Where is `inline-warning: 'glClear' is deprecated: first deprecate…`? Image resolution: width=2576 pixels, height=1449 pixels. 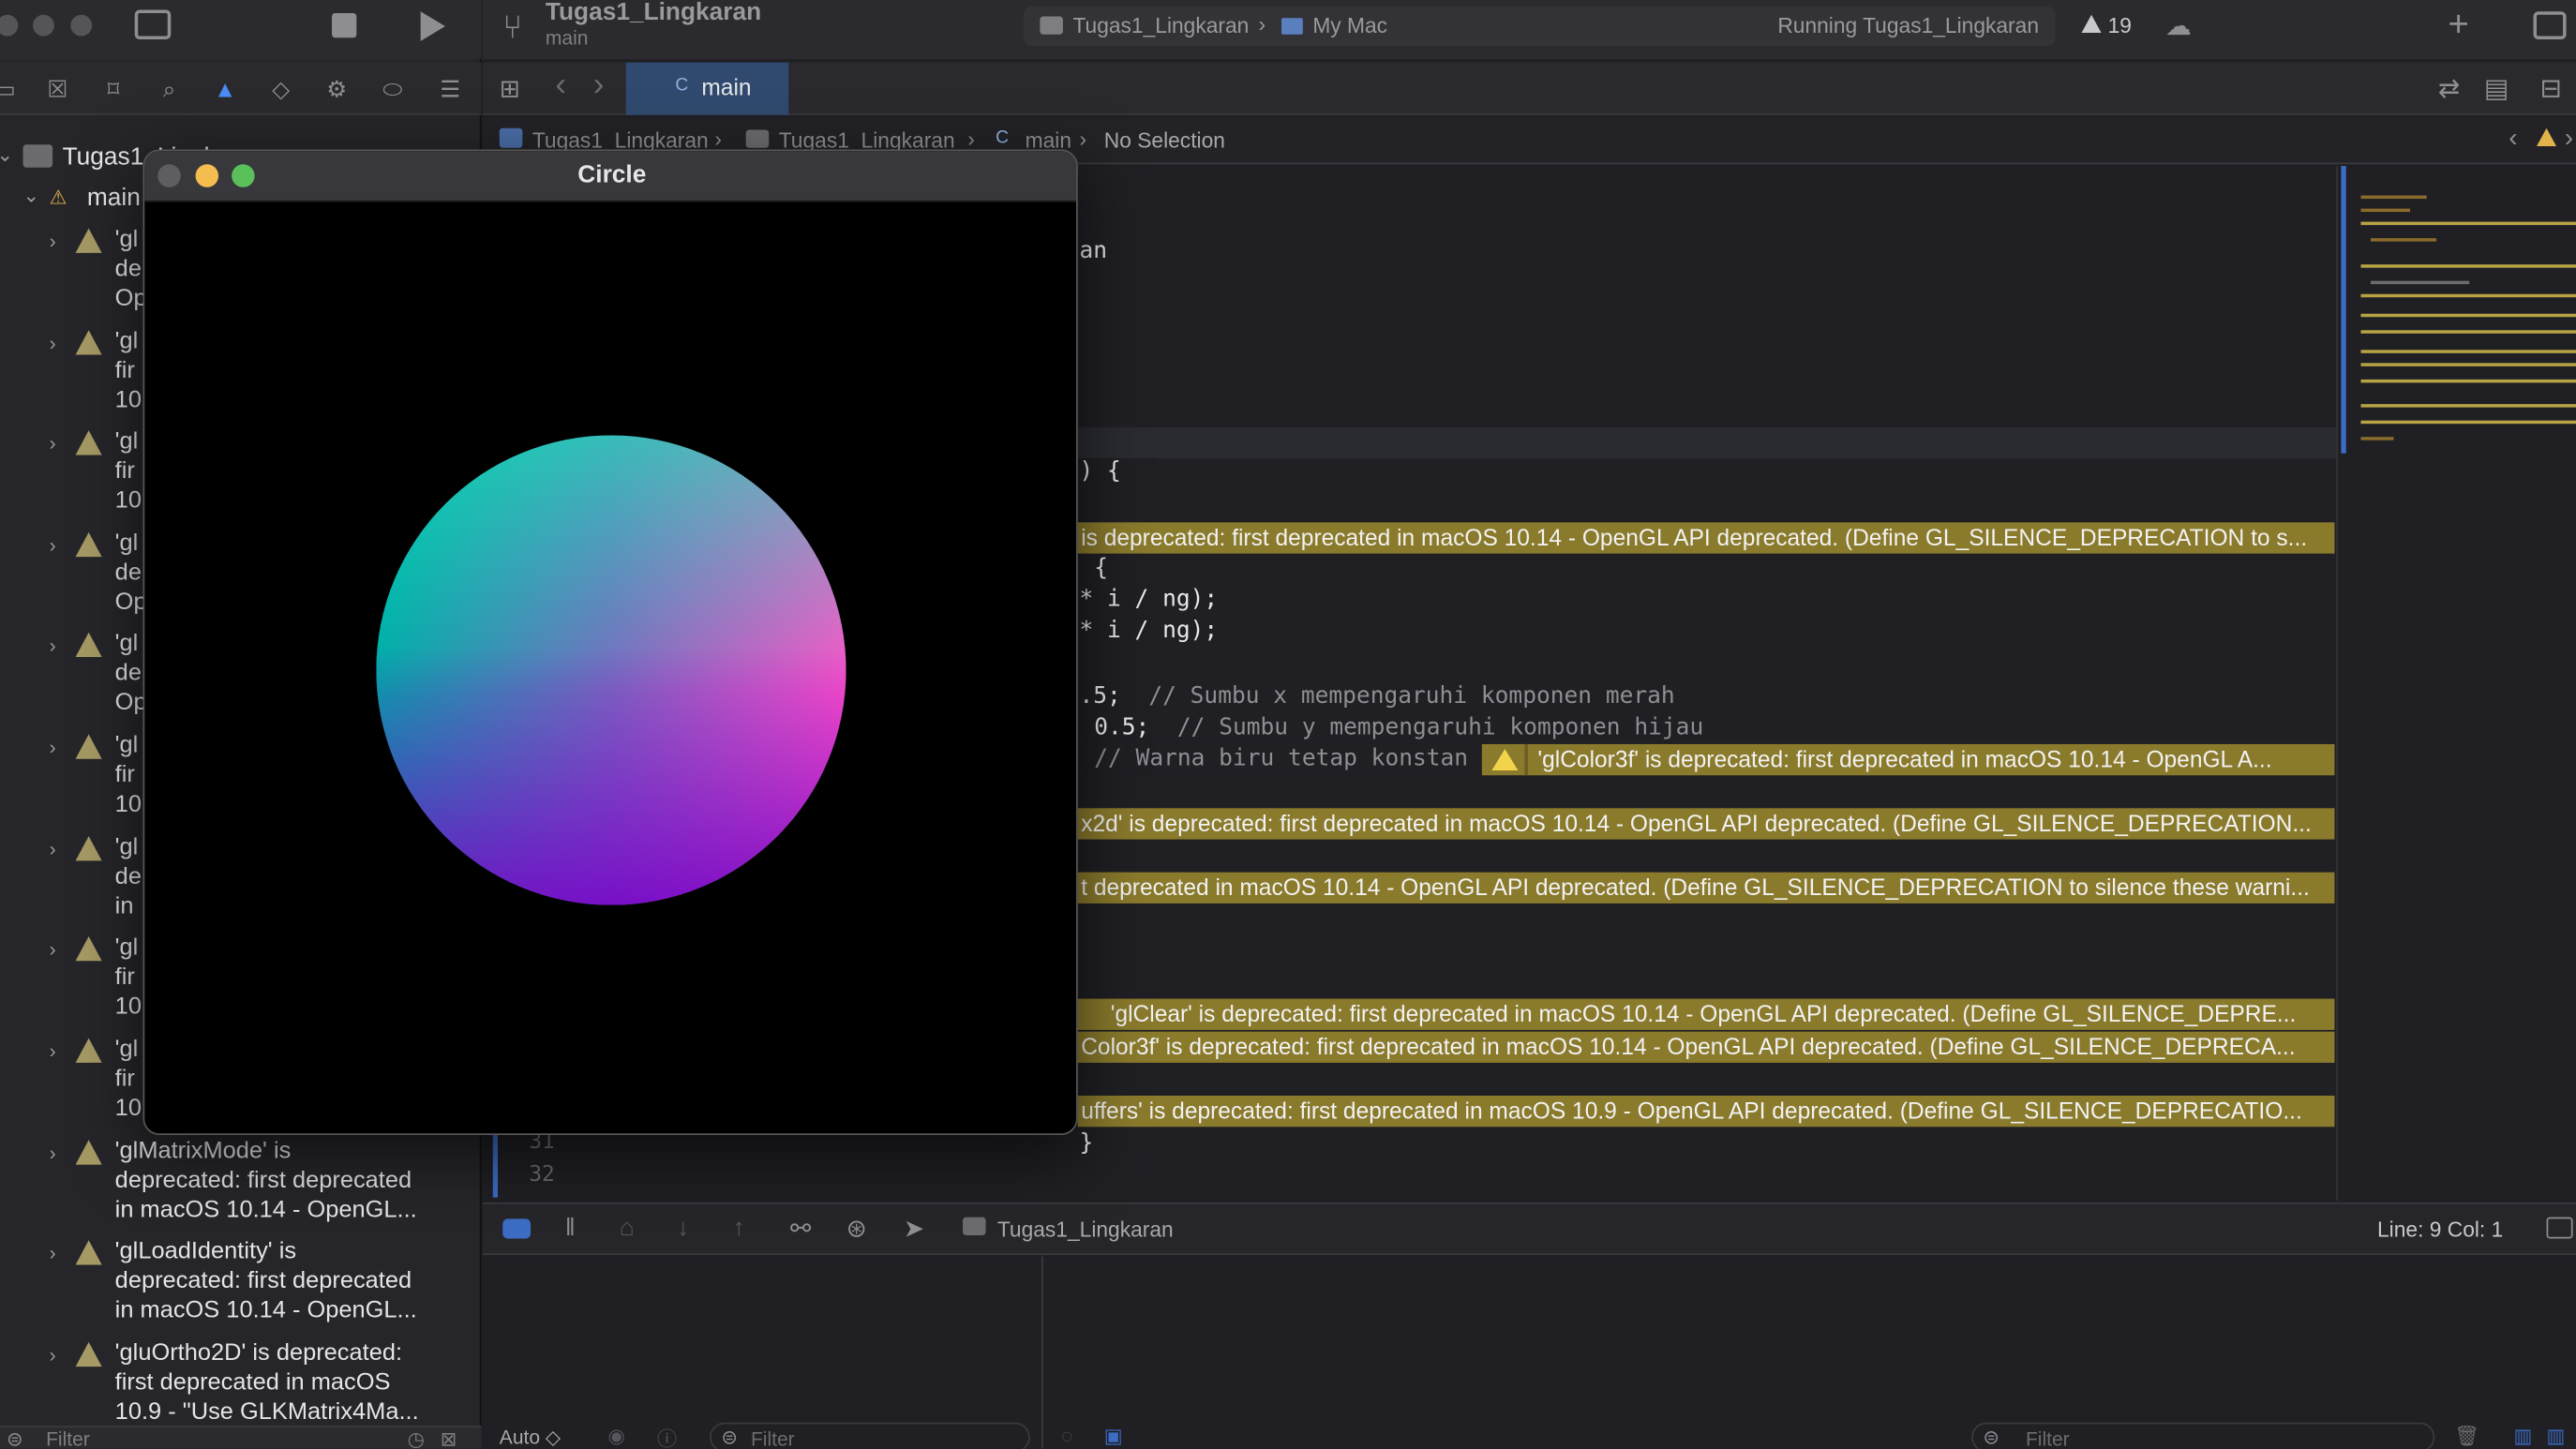 inline-warning: 'glClear' is deprecated: first deprecate… is located at coordinates (1706, 1014).